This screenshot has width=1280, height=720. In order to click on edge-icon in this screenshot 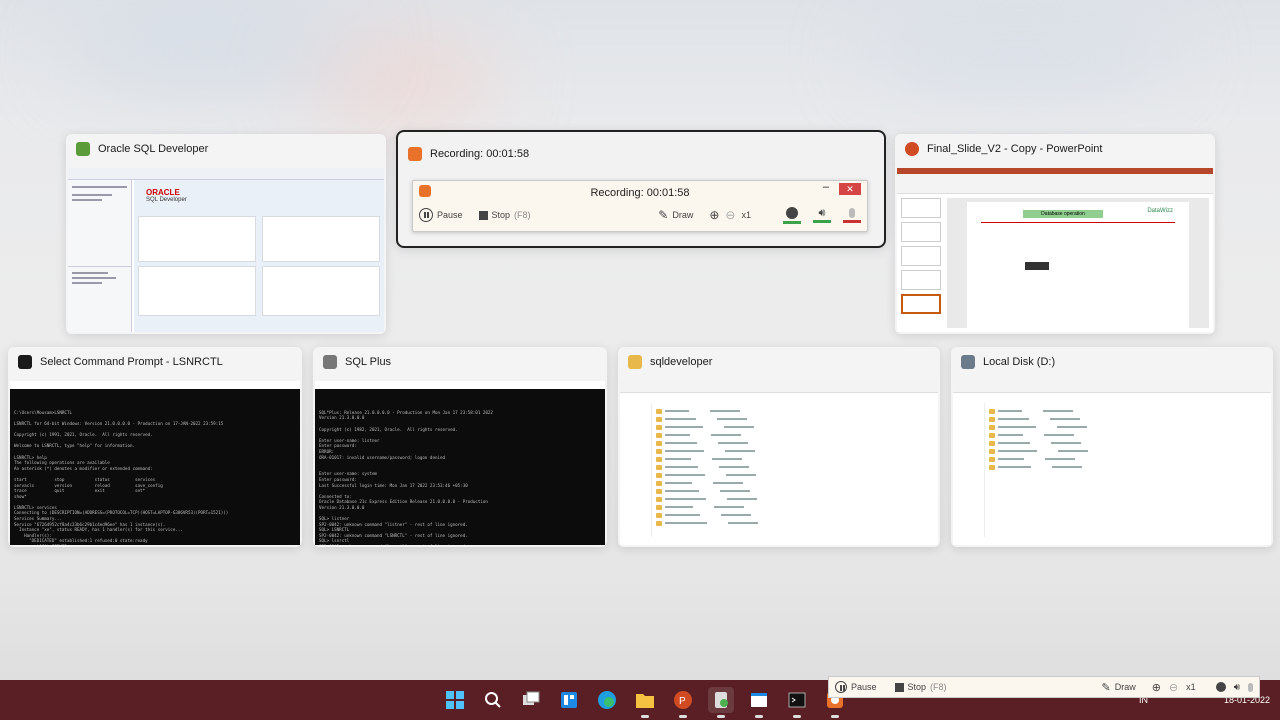, I will do `click(607, 700)`.